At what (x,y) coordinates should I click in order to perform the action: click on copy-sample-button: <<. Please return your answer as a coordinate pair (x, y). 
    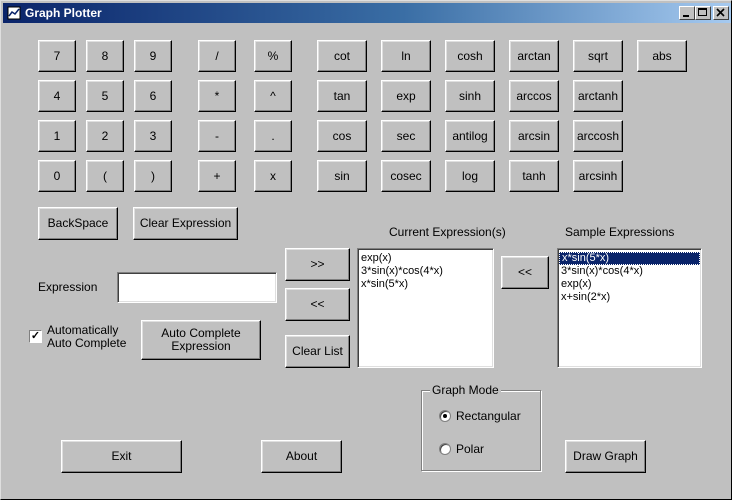
    Looking at the image, I should click on (525, 272).